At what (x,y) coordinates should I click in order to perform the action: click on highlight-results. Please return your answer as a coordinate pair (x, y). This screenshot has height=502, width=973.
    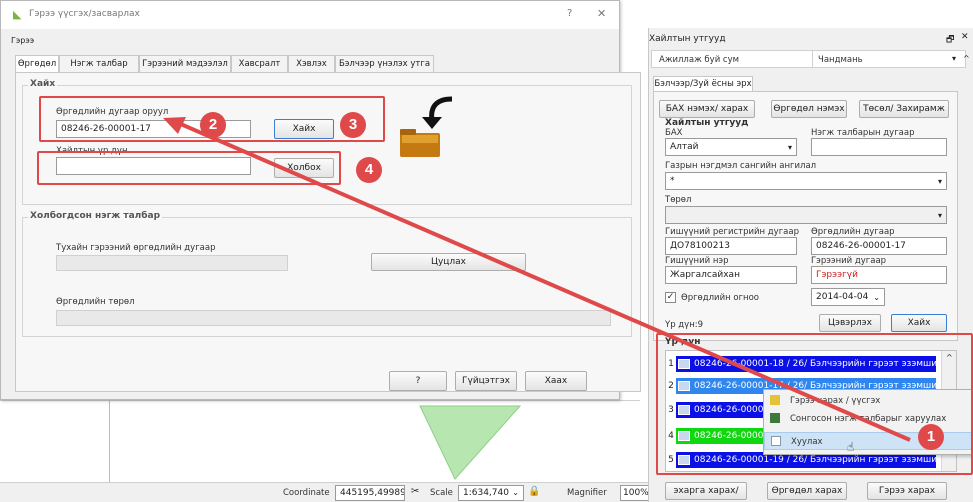
    Looking at the image, I should click on (814, 404).